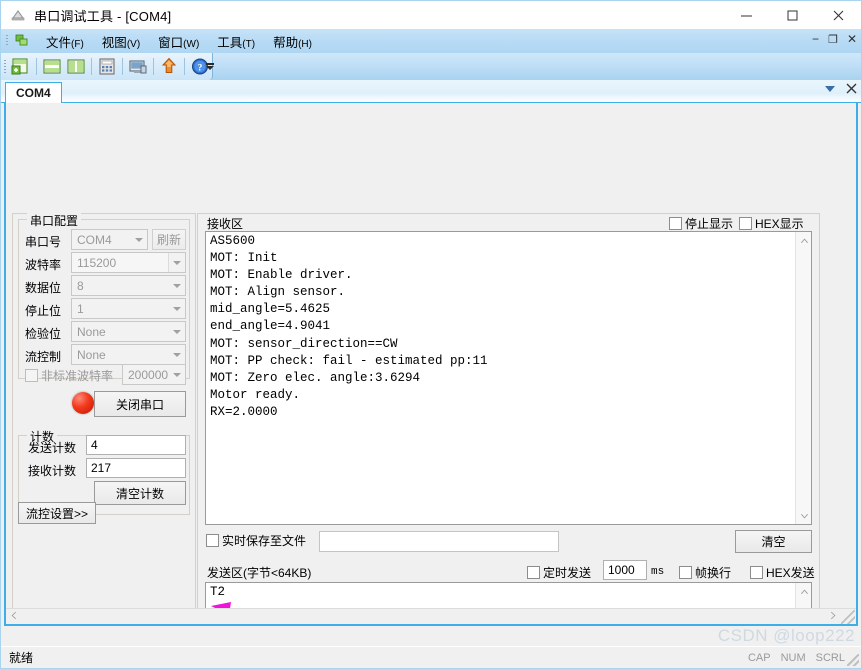  I want to click on nonstandard-baud-value: 200000, so click(148, 374).